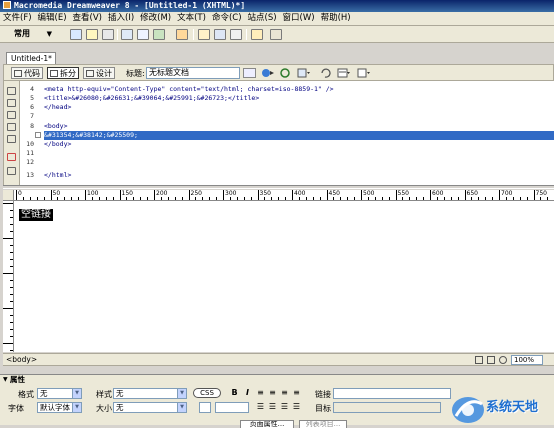  Describe the element at coordinates (108, 34) in the screenshot. I see `named-anchor-icon` at that location.